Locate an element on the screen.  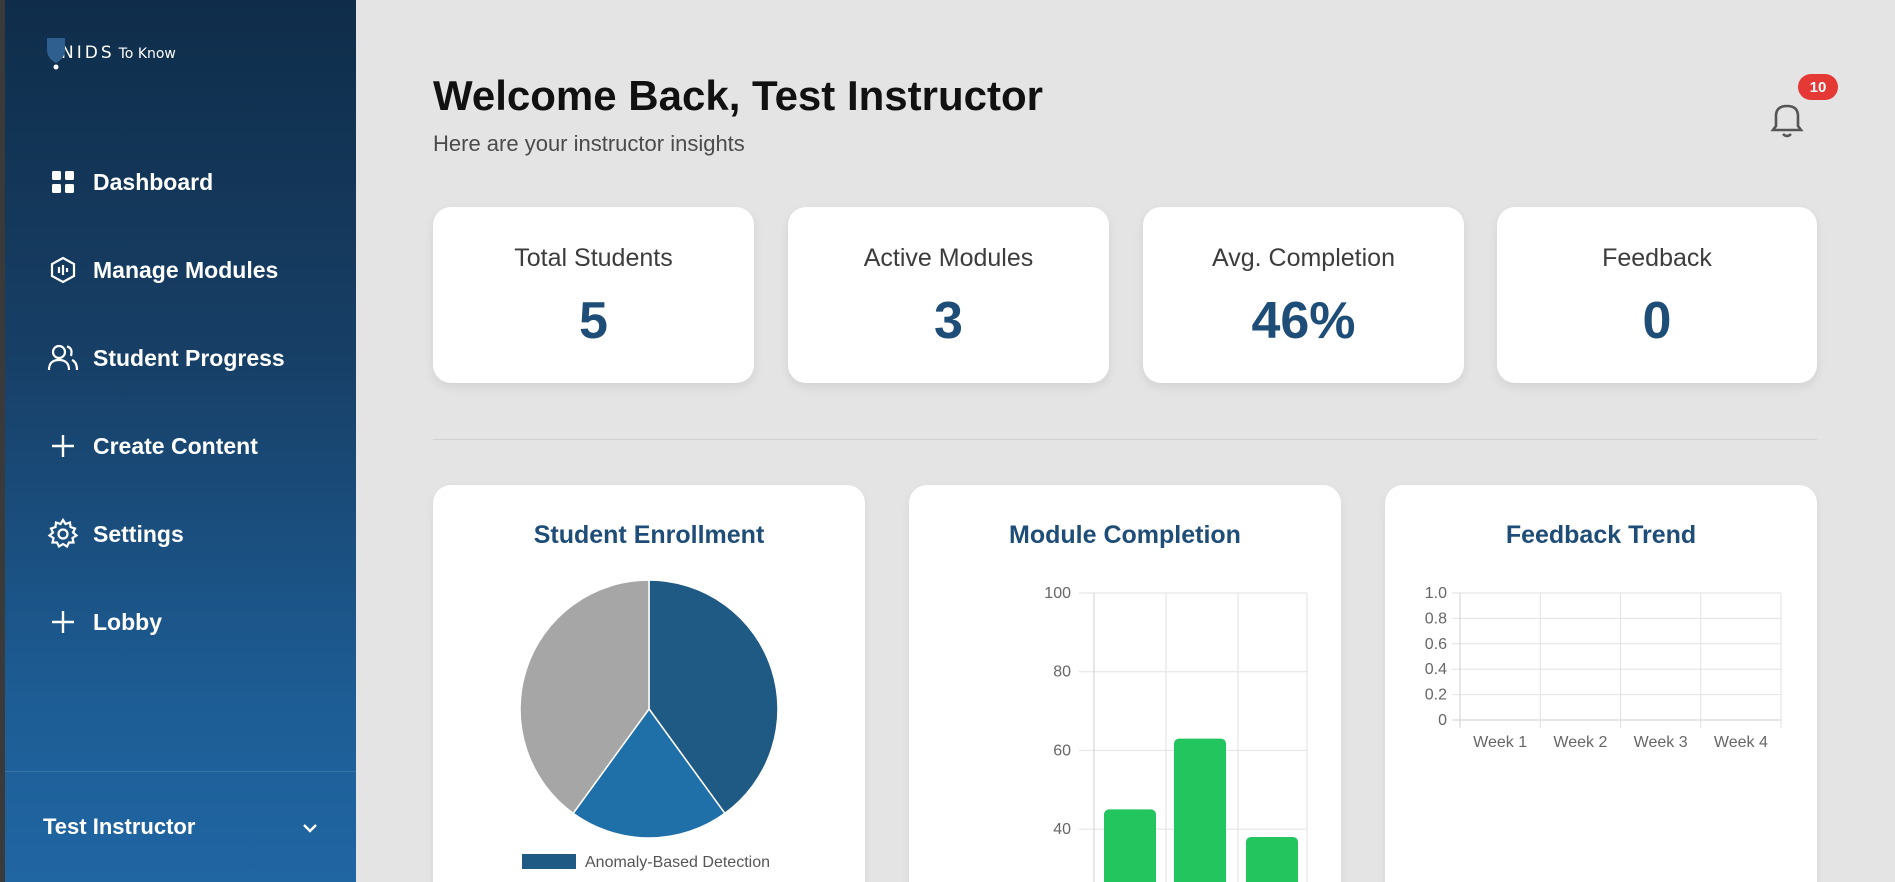
sidebar-item-create-content: Create Content is located at coordinates (164, 446).